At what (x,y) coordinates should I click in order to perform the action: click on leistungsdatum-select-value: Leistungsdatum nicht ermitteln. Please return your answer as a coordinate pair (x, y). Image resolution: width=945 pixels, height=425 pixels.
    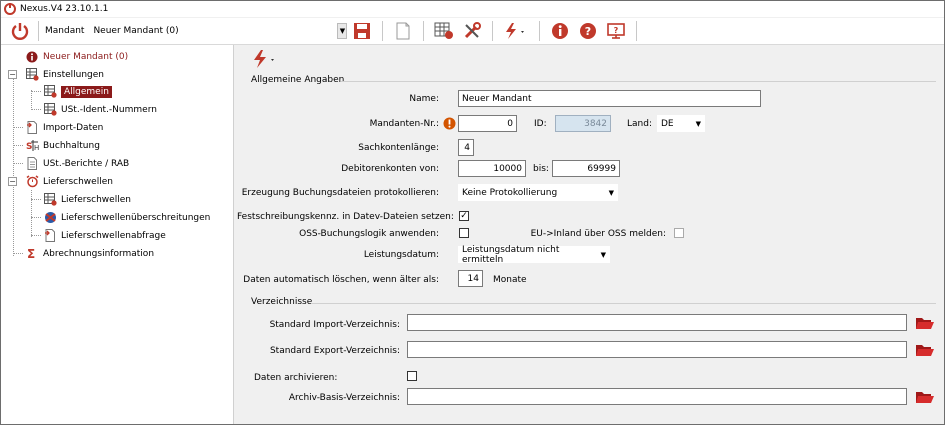
    Looking at the image, I should click on (511, 254).